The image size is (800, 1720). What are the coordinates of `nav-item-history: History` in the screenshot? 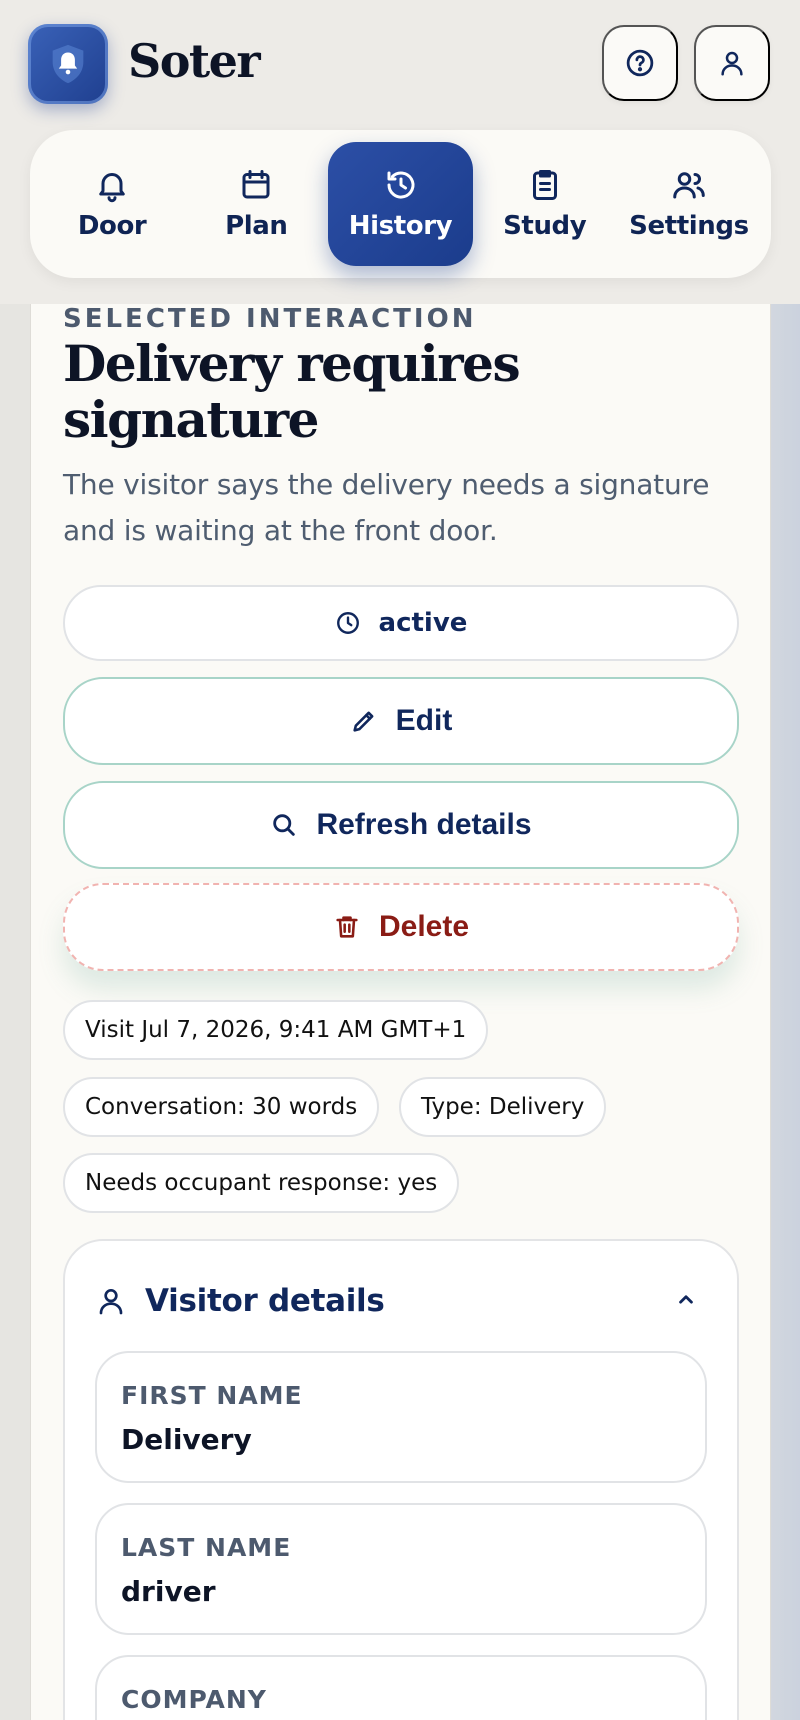 It's located at (400, 204).